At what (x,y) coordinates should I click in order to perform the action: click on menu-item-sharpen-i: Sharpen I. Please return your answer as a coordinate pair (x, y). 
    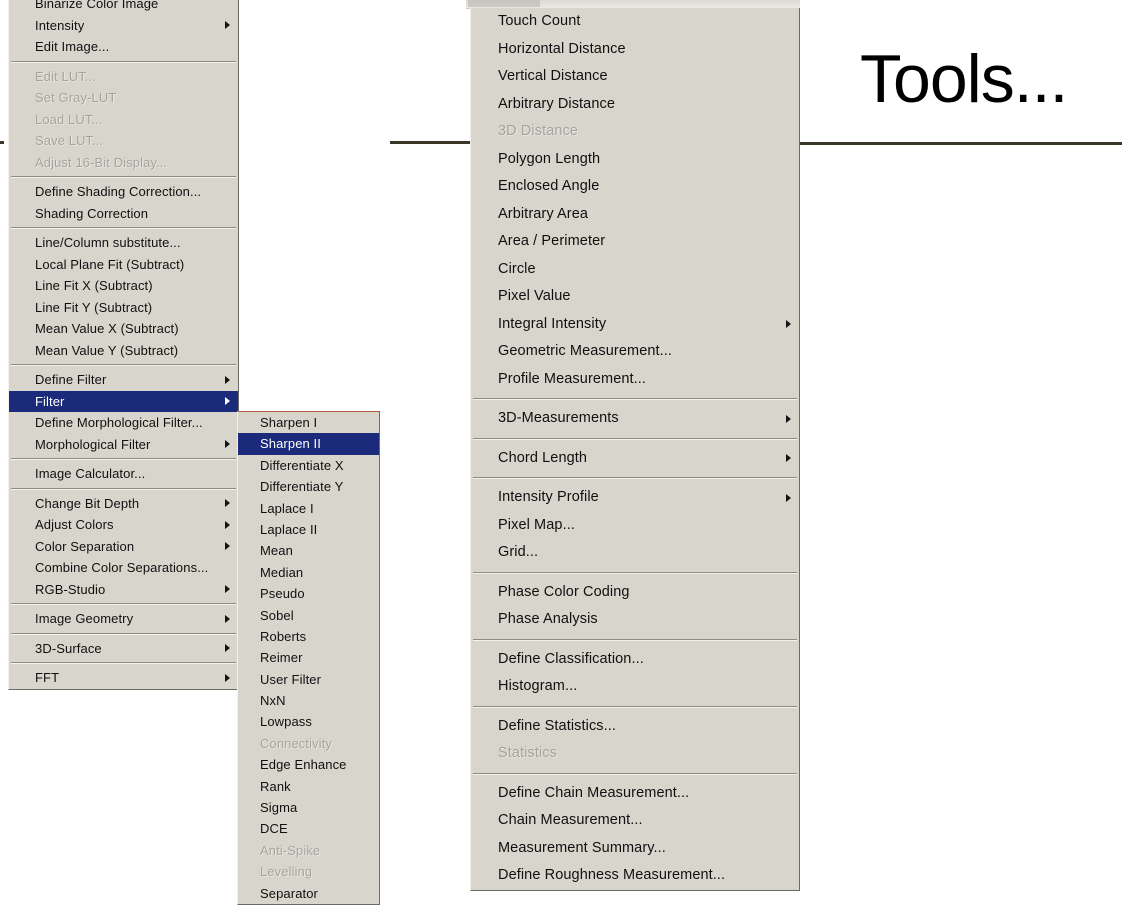
    Looking at the image, I should click on (308, 422).